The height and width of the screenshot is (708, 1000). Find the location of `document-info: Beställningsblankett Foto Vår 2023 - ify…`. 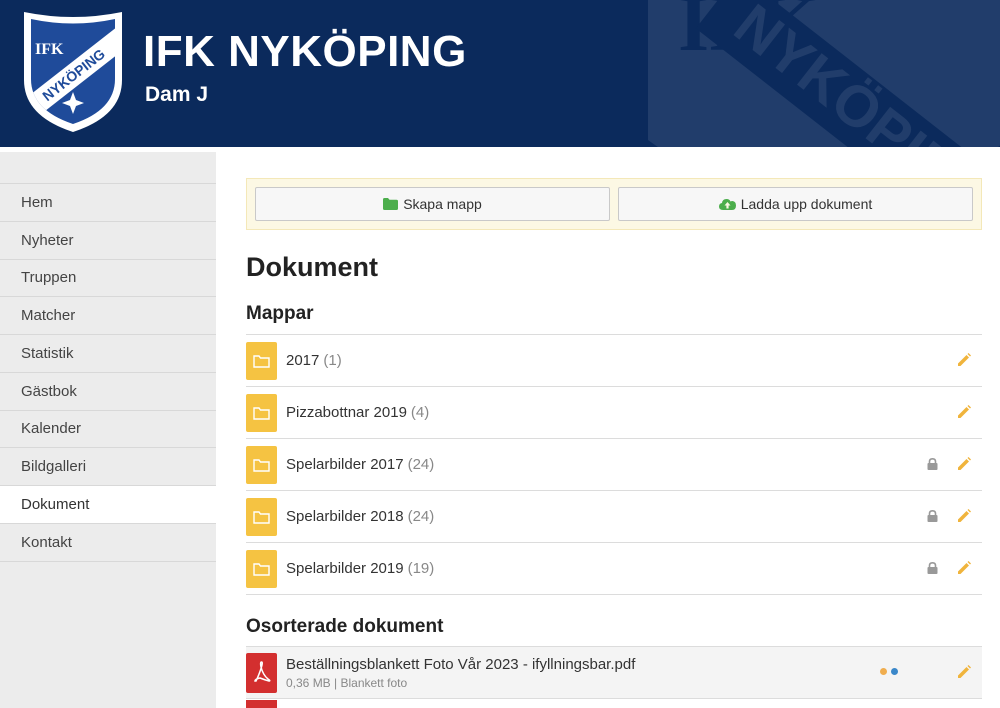

document-info: Beställningsblankett Foto Vår 2023 - ify… is located at coordinates (460, 673).